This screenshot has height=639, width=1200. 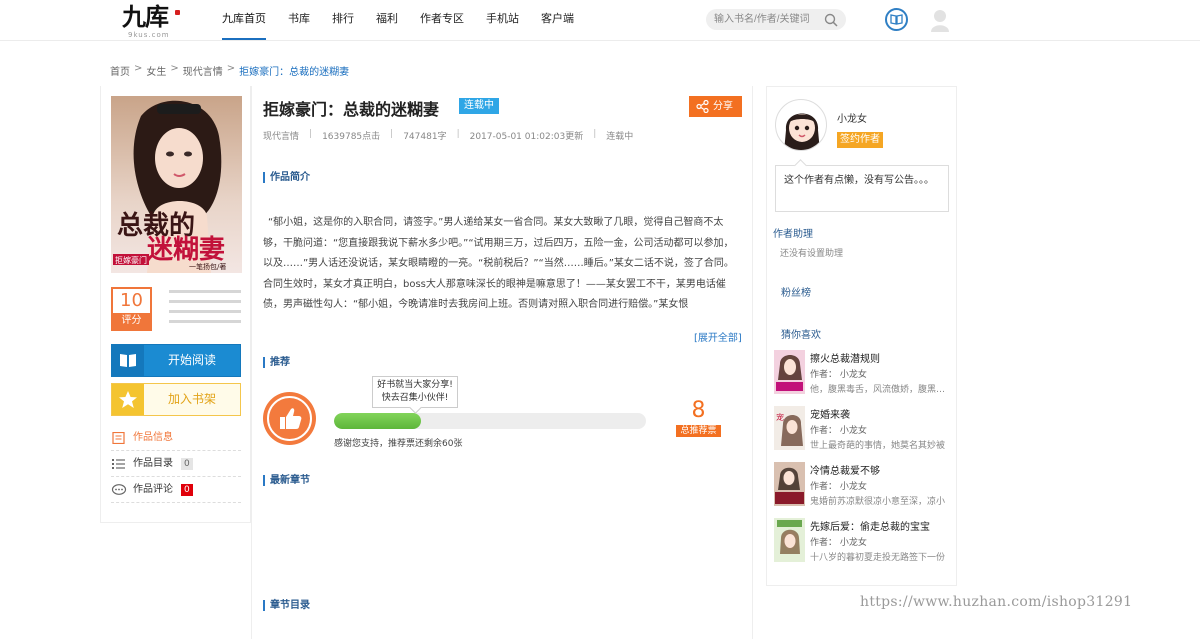 I want to click on recommend-desc: 鬼婚前苏凉默很凉小意至深，凉小, so click(x=878, y=502).